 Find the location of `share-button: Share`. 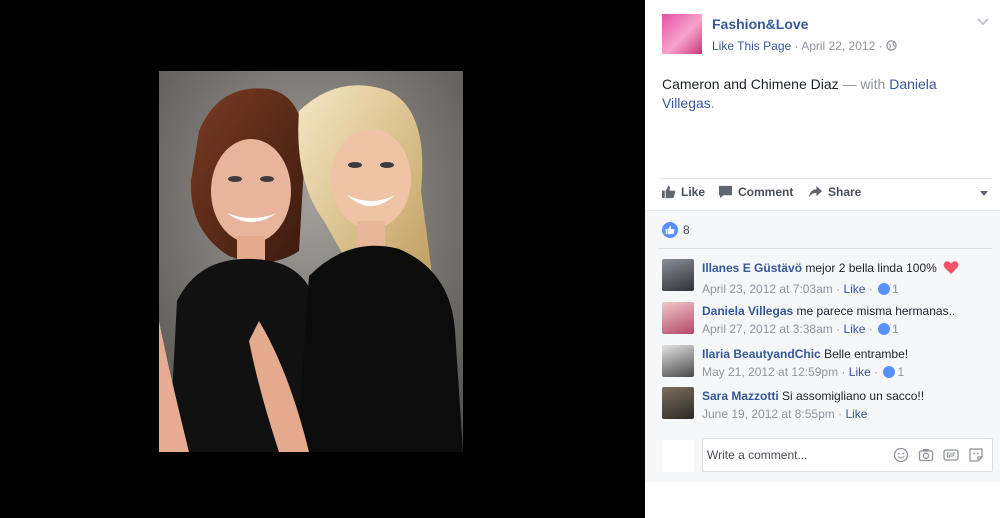

share-button: Share is located at coordinates (834, 192).